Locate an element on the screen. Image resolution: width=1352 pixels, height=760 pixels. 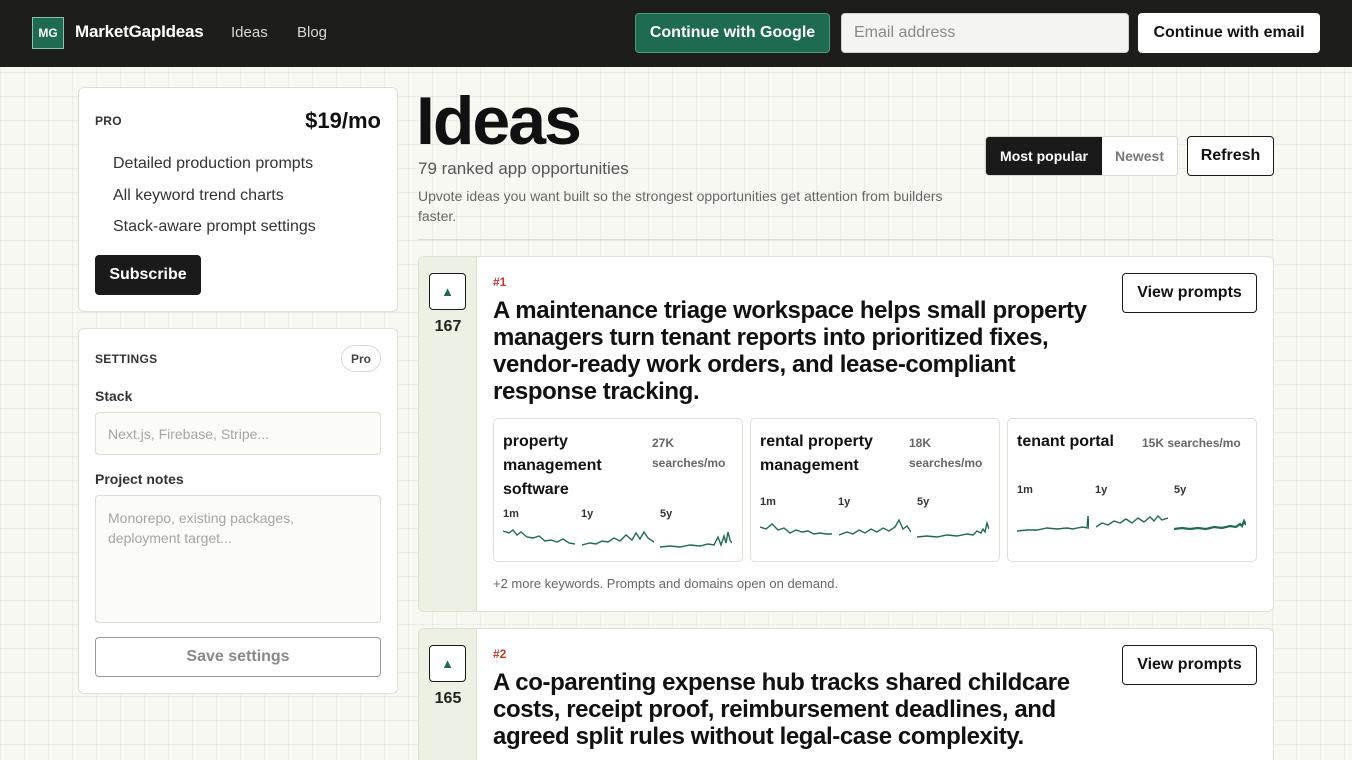
keyword-name: tenant portal is located at coordinates (1065, 441).